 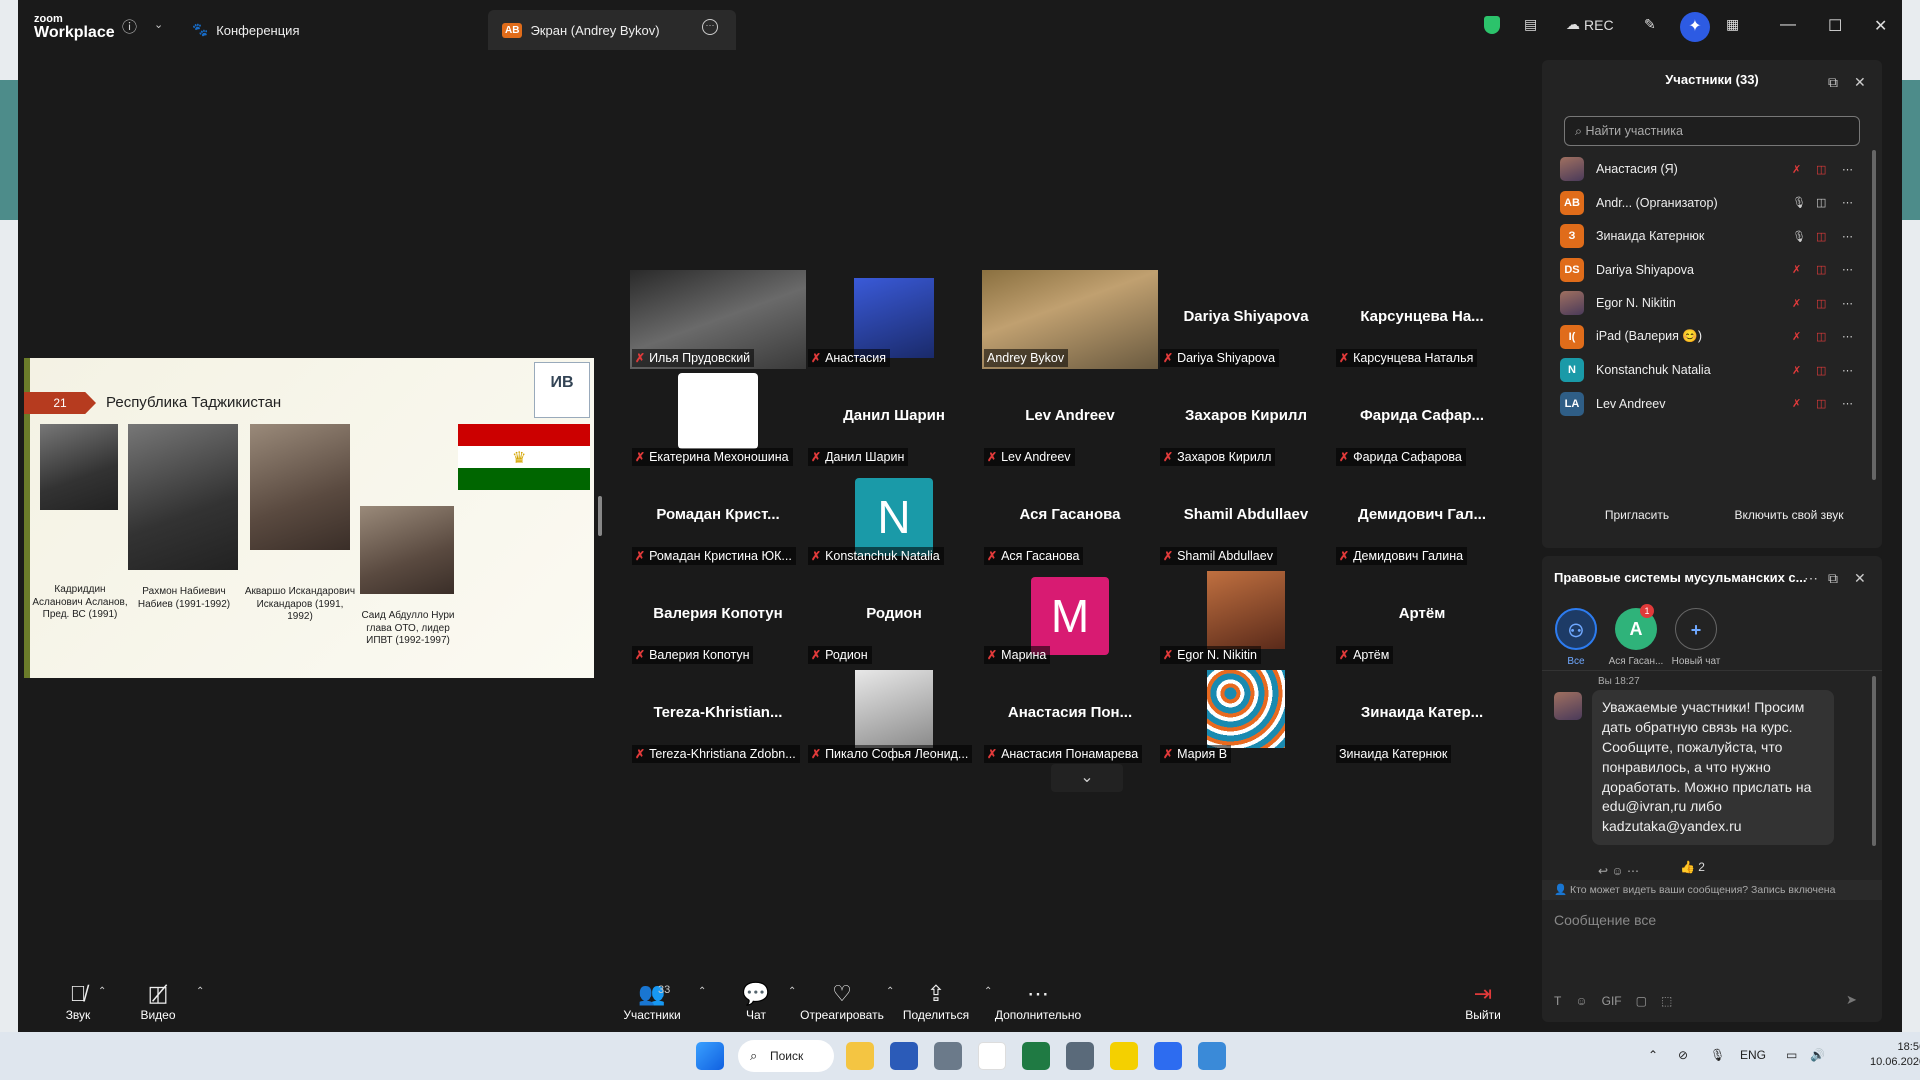 What do you see at coordinates (1696, 637) in the screenshot?
I see `new-chat-button: + Новый чат` at bounding box center [1696, 637].